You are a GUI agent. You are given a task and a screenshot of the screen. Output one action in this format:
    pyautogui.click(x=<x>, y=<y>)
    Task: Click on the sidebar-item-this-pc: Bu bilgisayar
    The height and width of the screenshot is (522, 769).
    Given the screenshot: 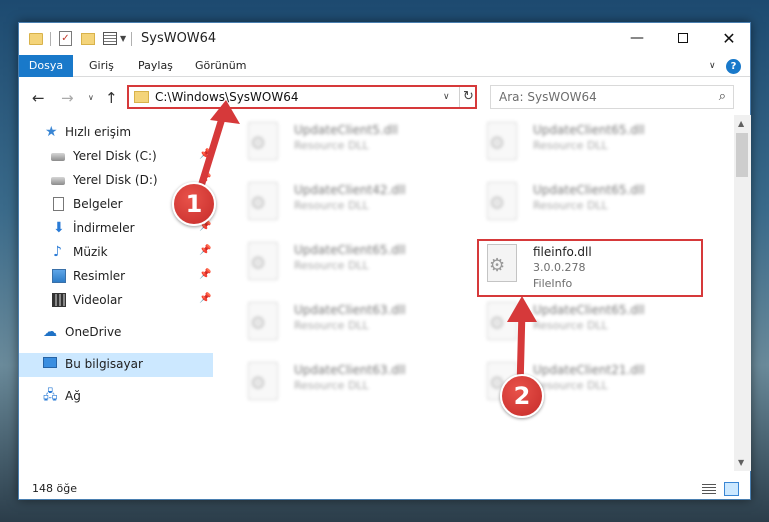 What is the action you would take?
    pyautogui.click(x=116, y=365)
    